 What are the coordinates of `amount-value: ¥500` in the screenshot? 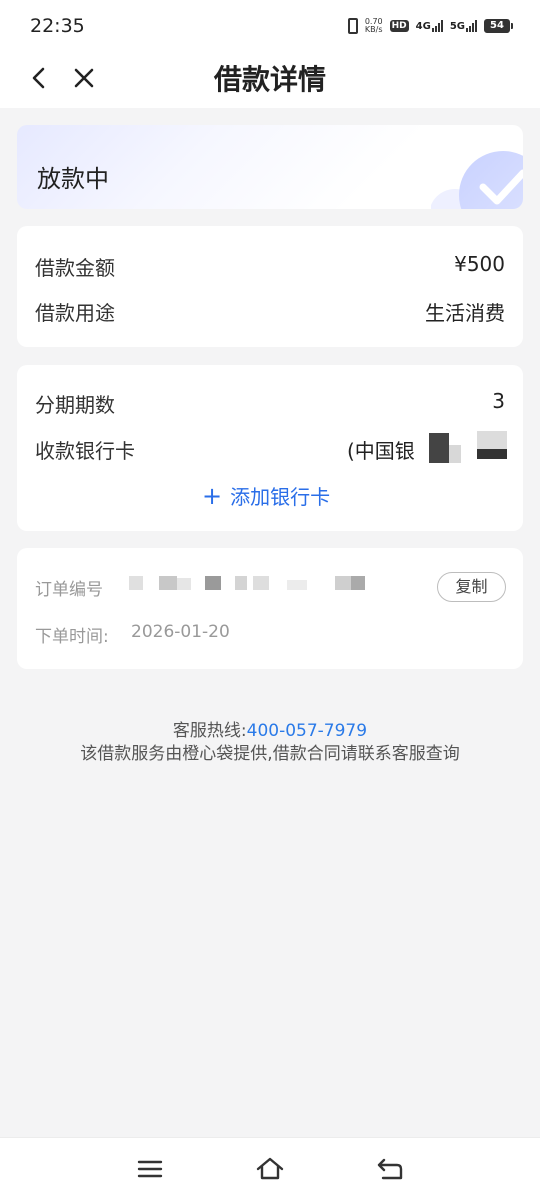 It's located at (479, 264).